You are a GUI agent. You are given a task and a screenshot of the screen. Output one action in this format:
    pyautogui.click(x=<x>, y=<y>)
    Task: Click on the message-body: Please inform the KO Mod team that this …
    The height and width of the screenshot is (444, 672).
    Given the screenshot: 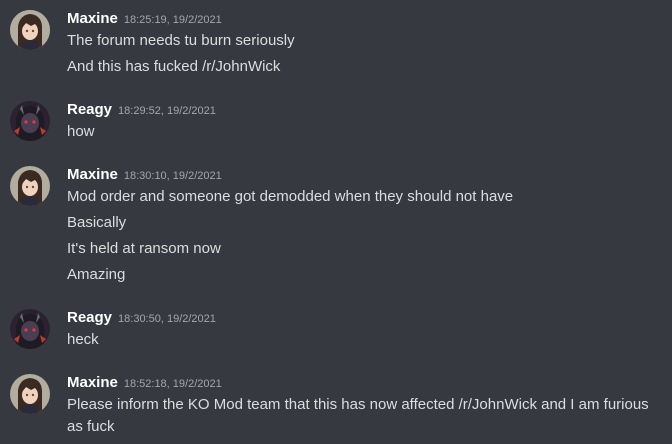 What is the action you would take?
    pyautogui.click(x=367, y=415)
    